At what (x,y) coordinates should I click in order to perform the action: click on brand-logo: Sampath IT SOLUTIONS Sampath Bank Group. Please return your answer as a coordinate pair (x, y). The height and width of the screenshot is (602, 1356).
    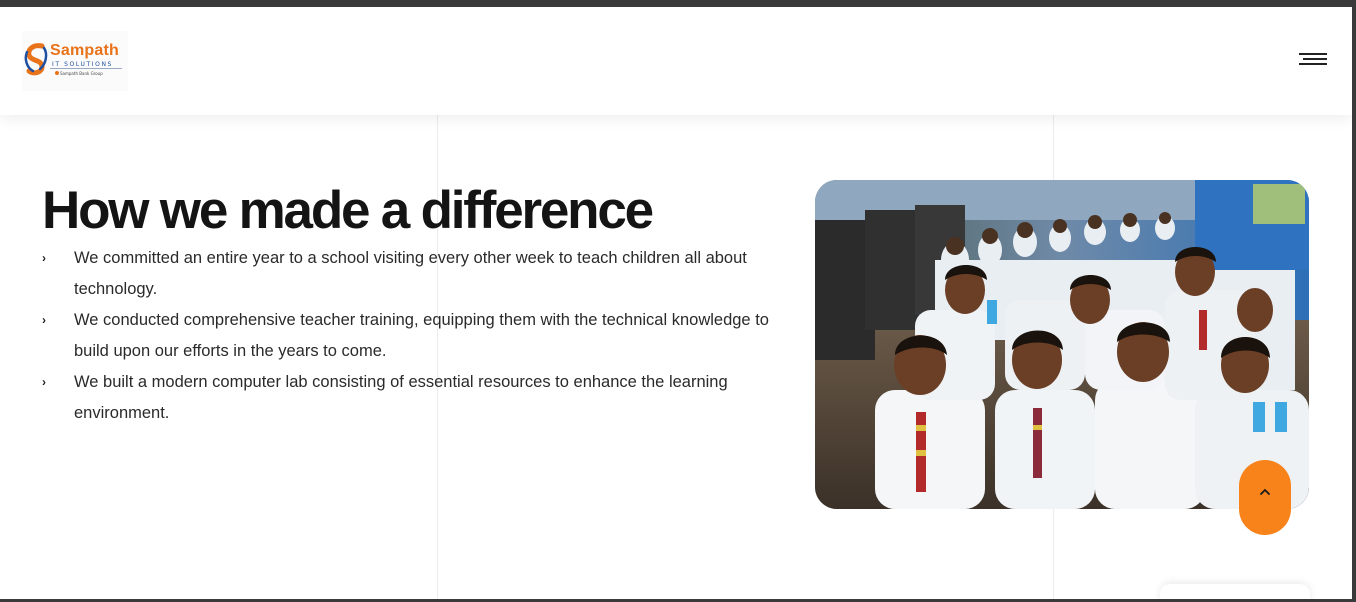
    Looking at the image, I should click on (75, 61).